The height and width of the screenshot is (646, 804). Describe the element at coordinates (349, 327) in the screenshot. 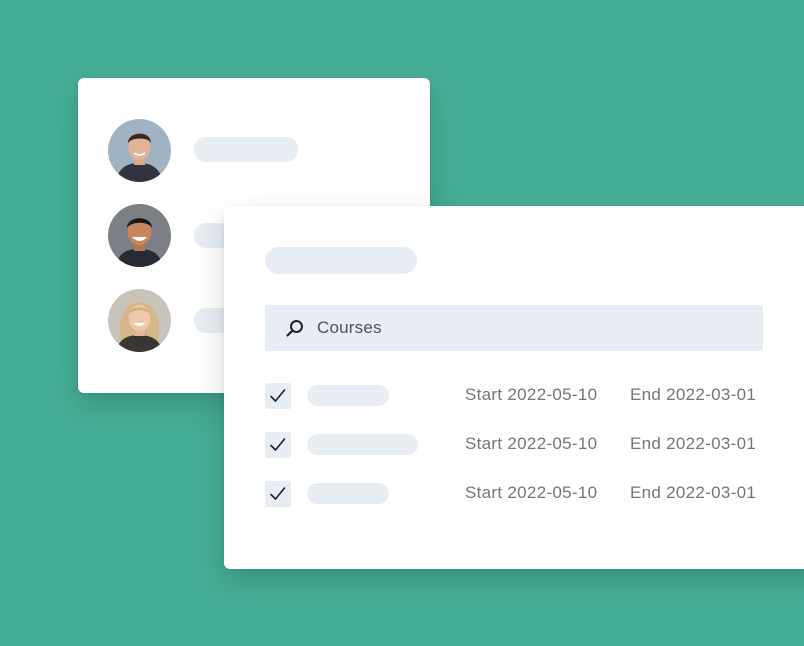

I see `search-label: Courses` at that location.